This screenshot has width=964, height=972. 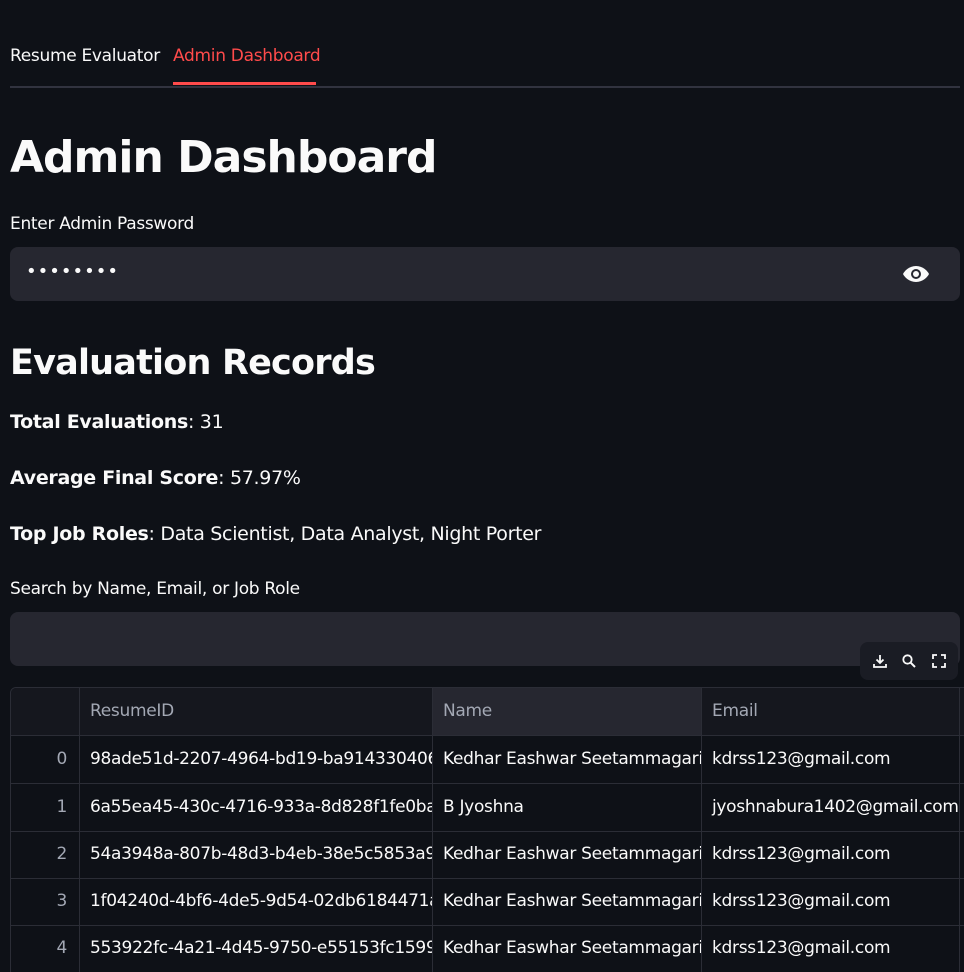 What do you see at coordinates (880, 661) in the screenshot?
I see `download-icon` at bounding box center [880, 661].